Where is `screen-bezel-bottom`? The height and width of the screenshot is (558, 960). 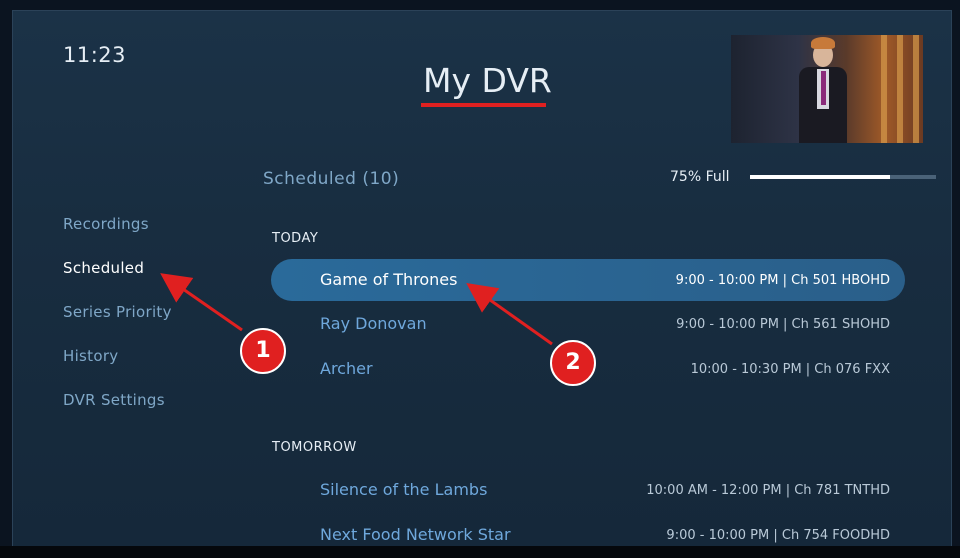 screen-bezel-bottom is located at coordinates (480, 552).